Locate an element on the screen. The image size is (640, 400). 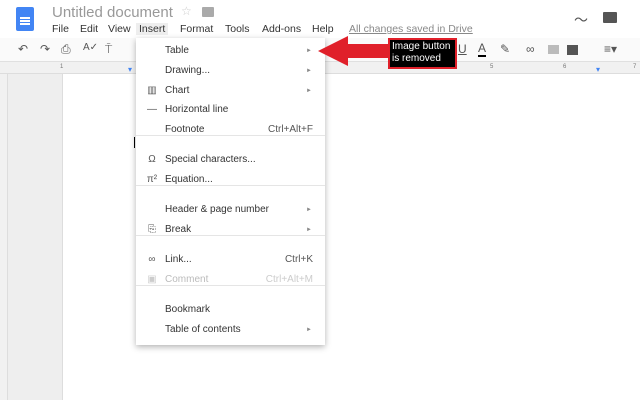
right-indent-marker: ▾ is located at coordinates (598, 69).